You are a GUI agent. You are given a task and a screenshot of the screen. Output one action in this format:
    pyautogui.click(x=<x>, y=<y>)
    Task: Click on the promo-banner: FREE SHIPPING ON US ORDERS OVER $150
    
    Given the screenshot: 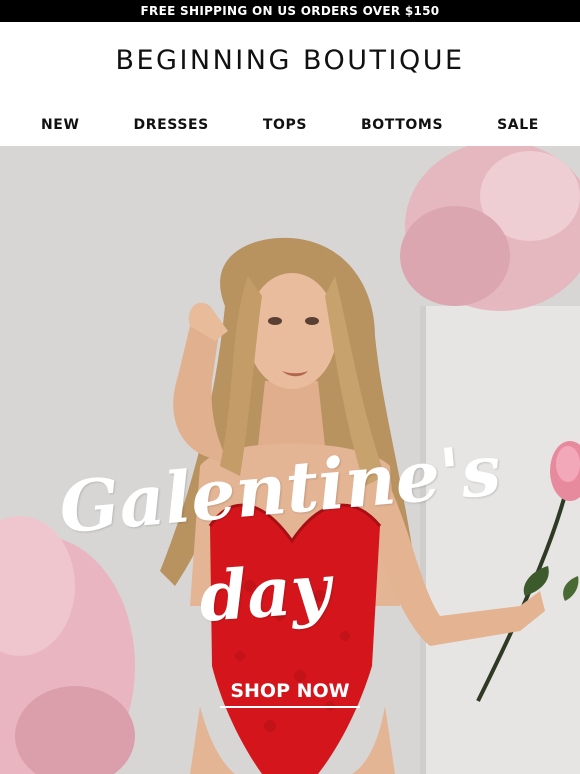 What is the action you would take?
    pyautogui.click(x=290, y=11)
    